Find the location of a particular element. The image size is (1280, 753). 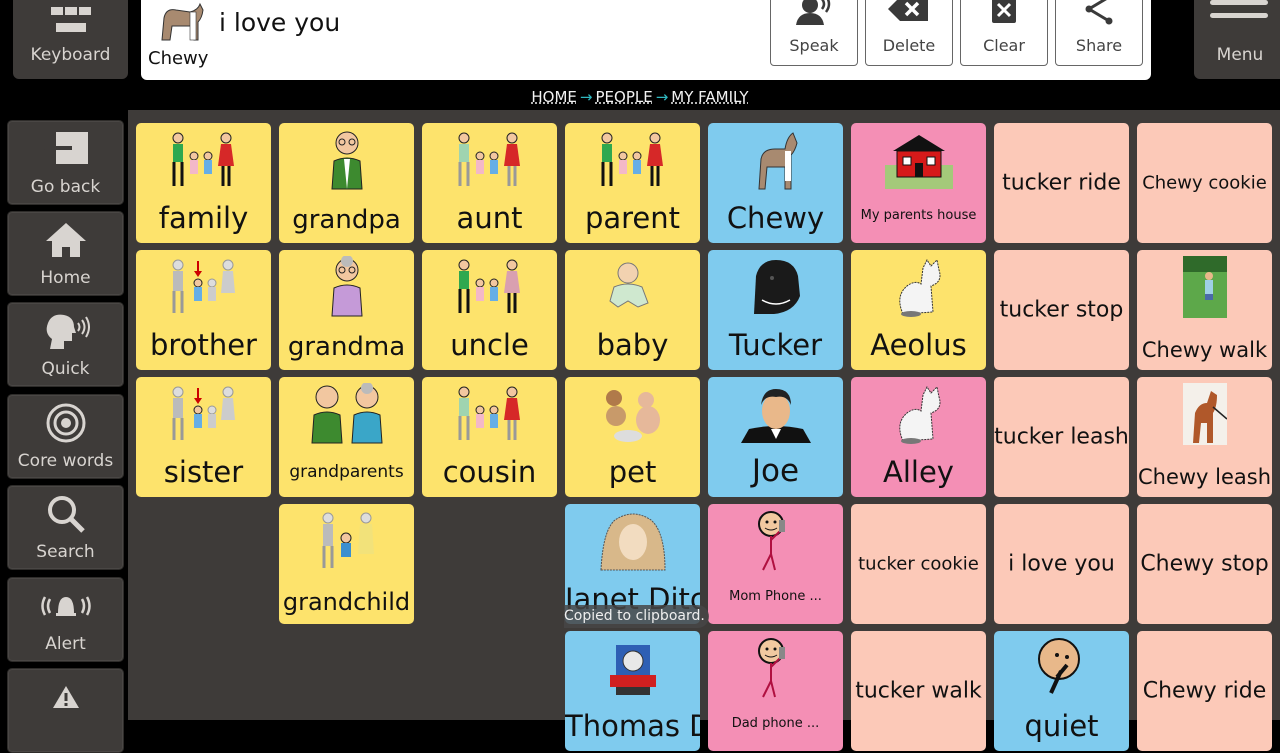

backspace-icon is located at coordinates (909, 11).